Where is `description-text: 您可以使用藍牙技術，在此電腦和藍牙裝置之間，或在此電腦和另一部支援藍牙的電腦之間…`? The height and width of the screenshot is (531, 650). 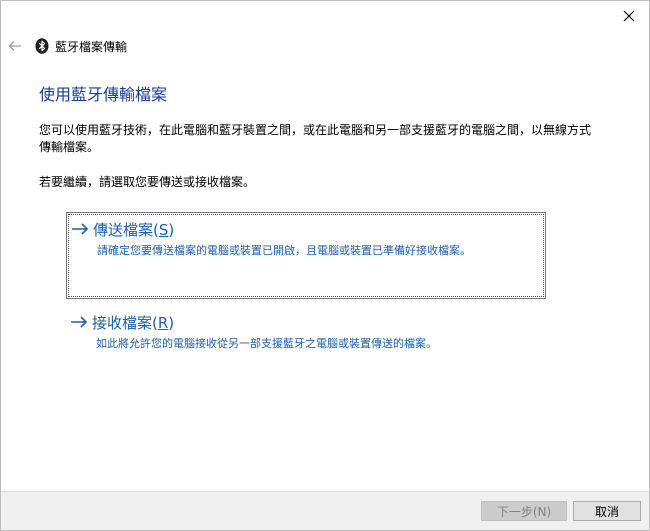 description-text: 您可以使用藍牙技術，在此電腦和藍牙裝置之間，或在此電腦和另一部支援藍牙的電腦之間… is located at coordinates (315, 138).